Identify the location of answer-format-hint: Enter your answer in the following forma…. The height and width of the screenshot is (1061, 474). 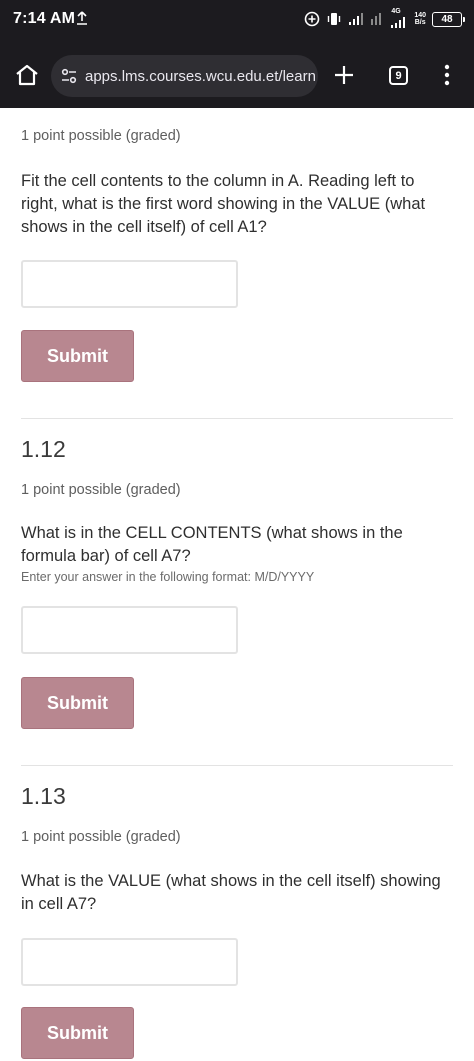
(168, 577).